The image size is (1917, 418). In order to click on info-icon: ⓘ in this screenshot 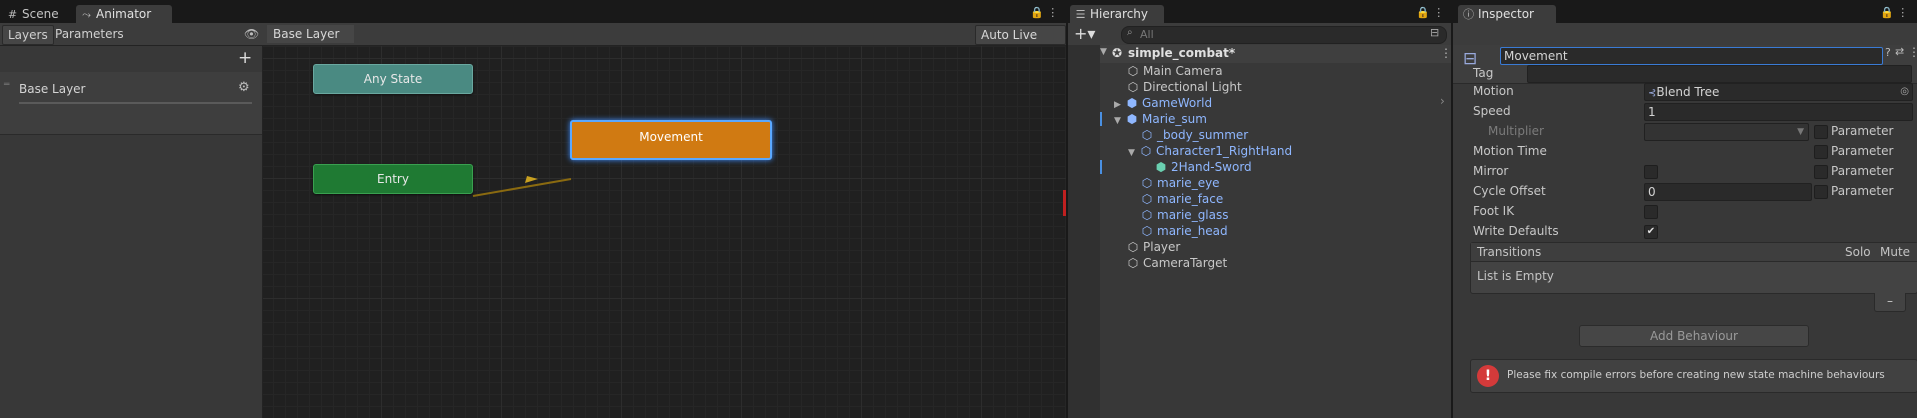, I will do `click(1468, 14)`.